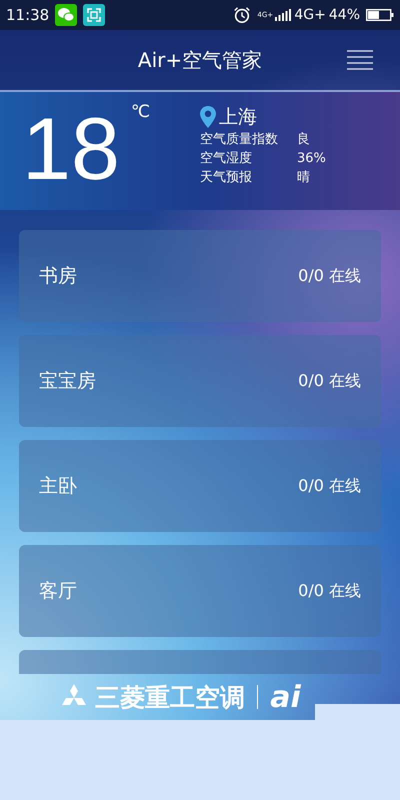 The width and height of the screenshot is (400, 800). What do you see at coordinates (58, 486) in the screenshot?
I see `room-name: 主卧` at bounding box center [58, 486].